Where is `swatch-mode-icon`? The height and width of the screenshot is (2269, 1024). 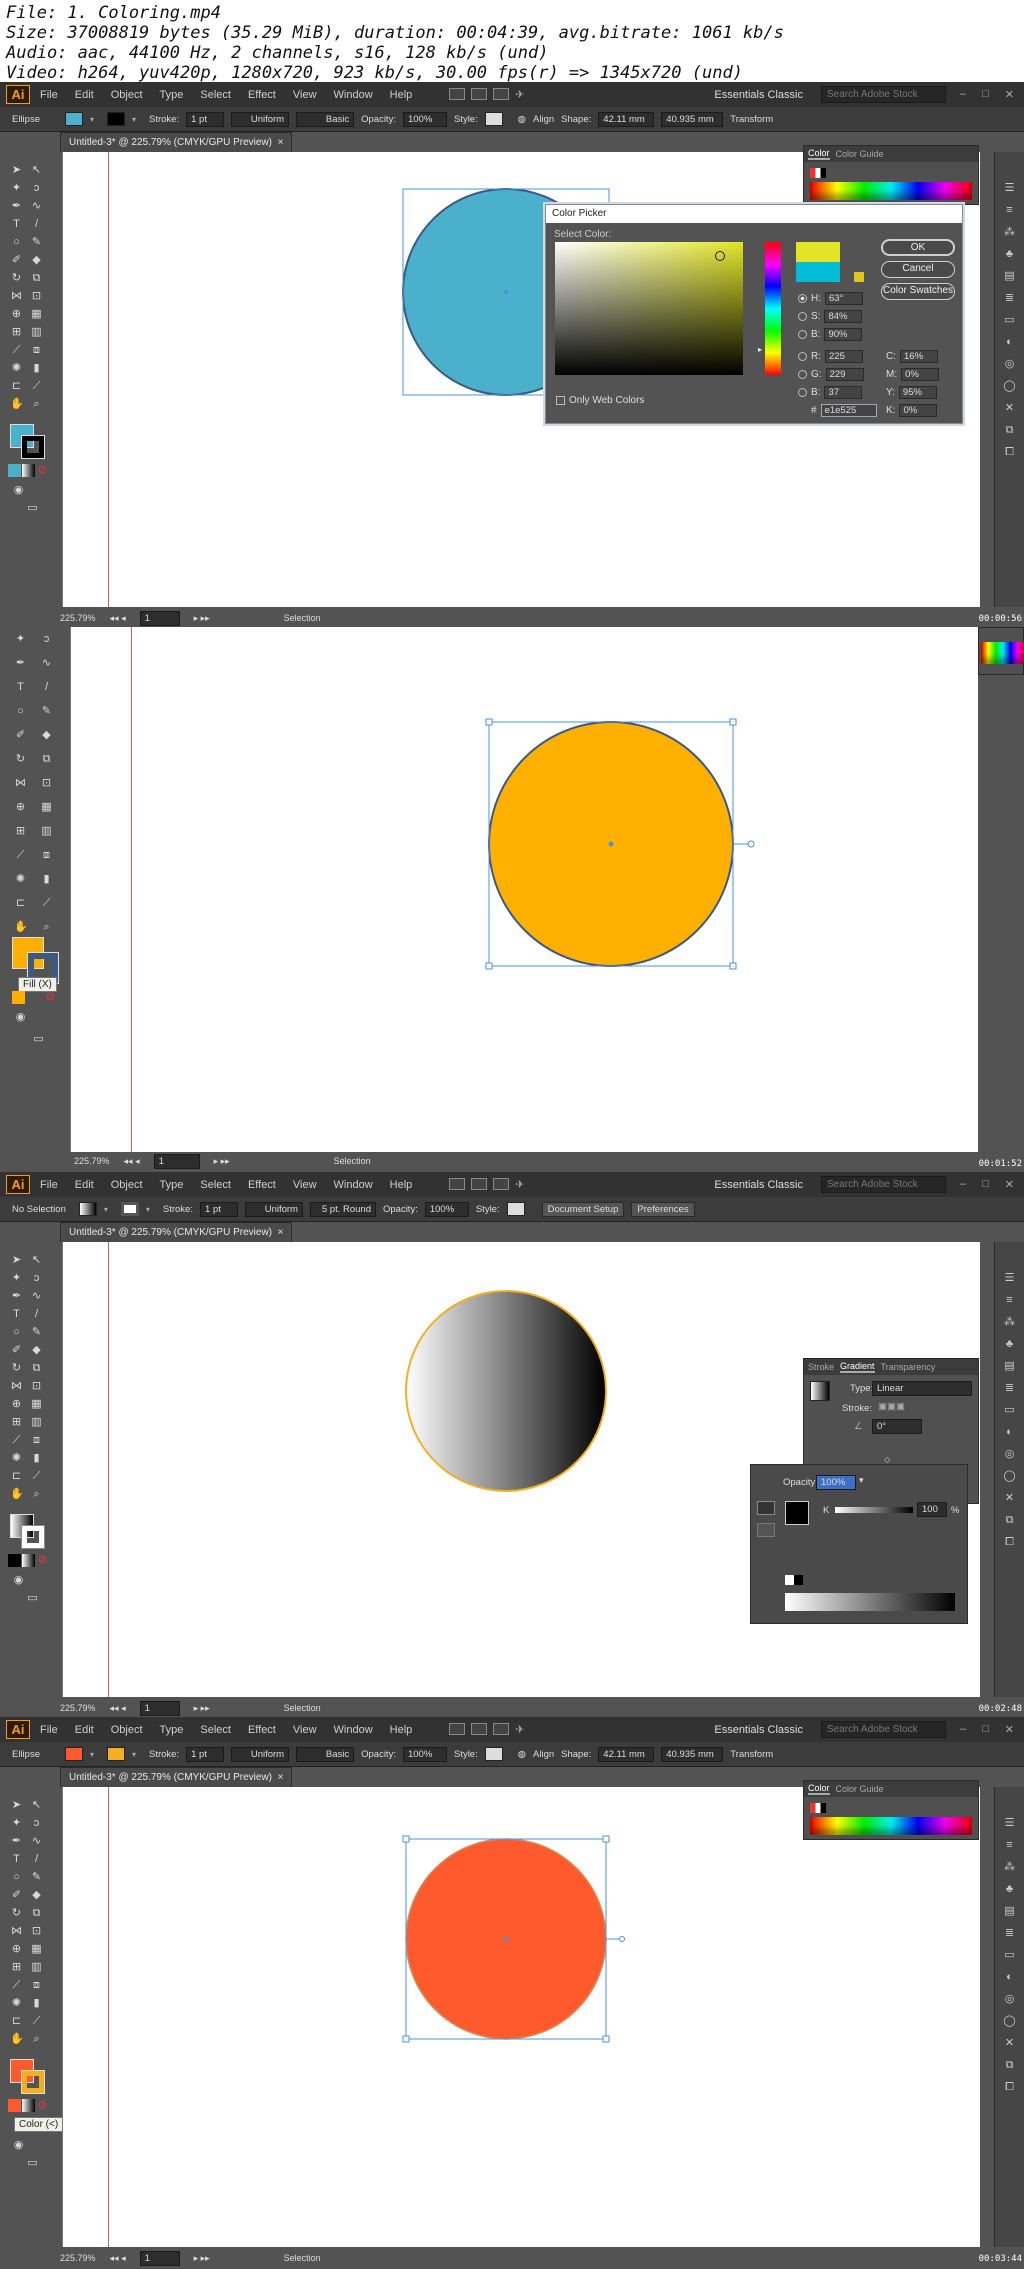
swatch-mode-icon is located at coordinates (766, 1508).